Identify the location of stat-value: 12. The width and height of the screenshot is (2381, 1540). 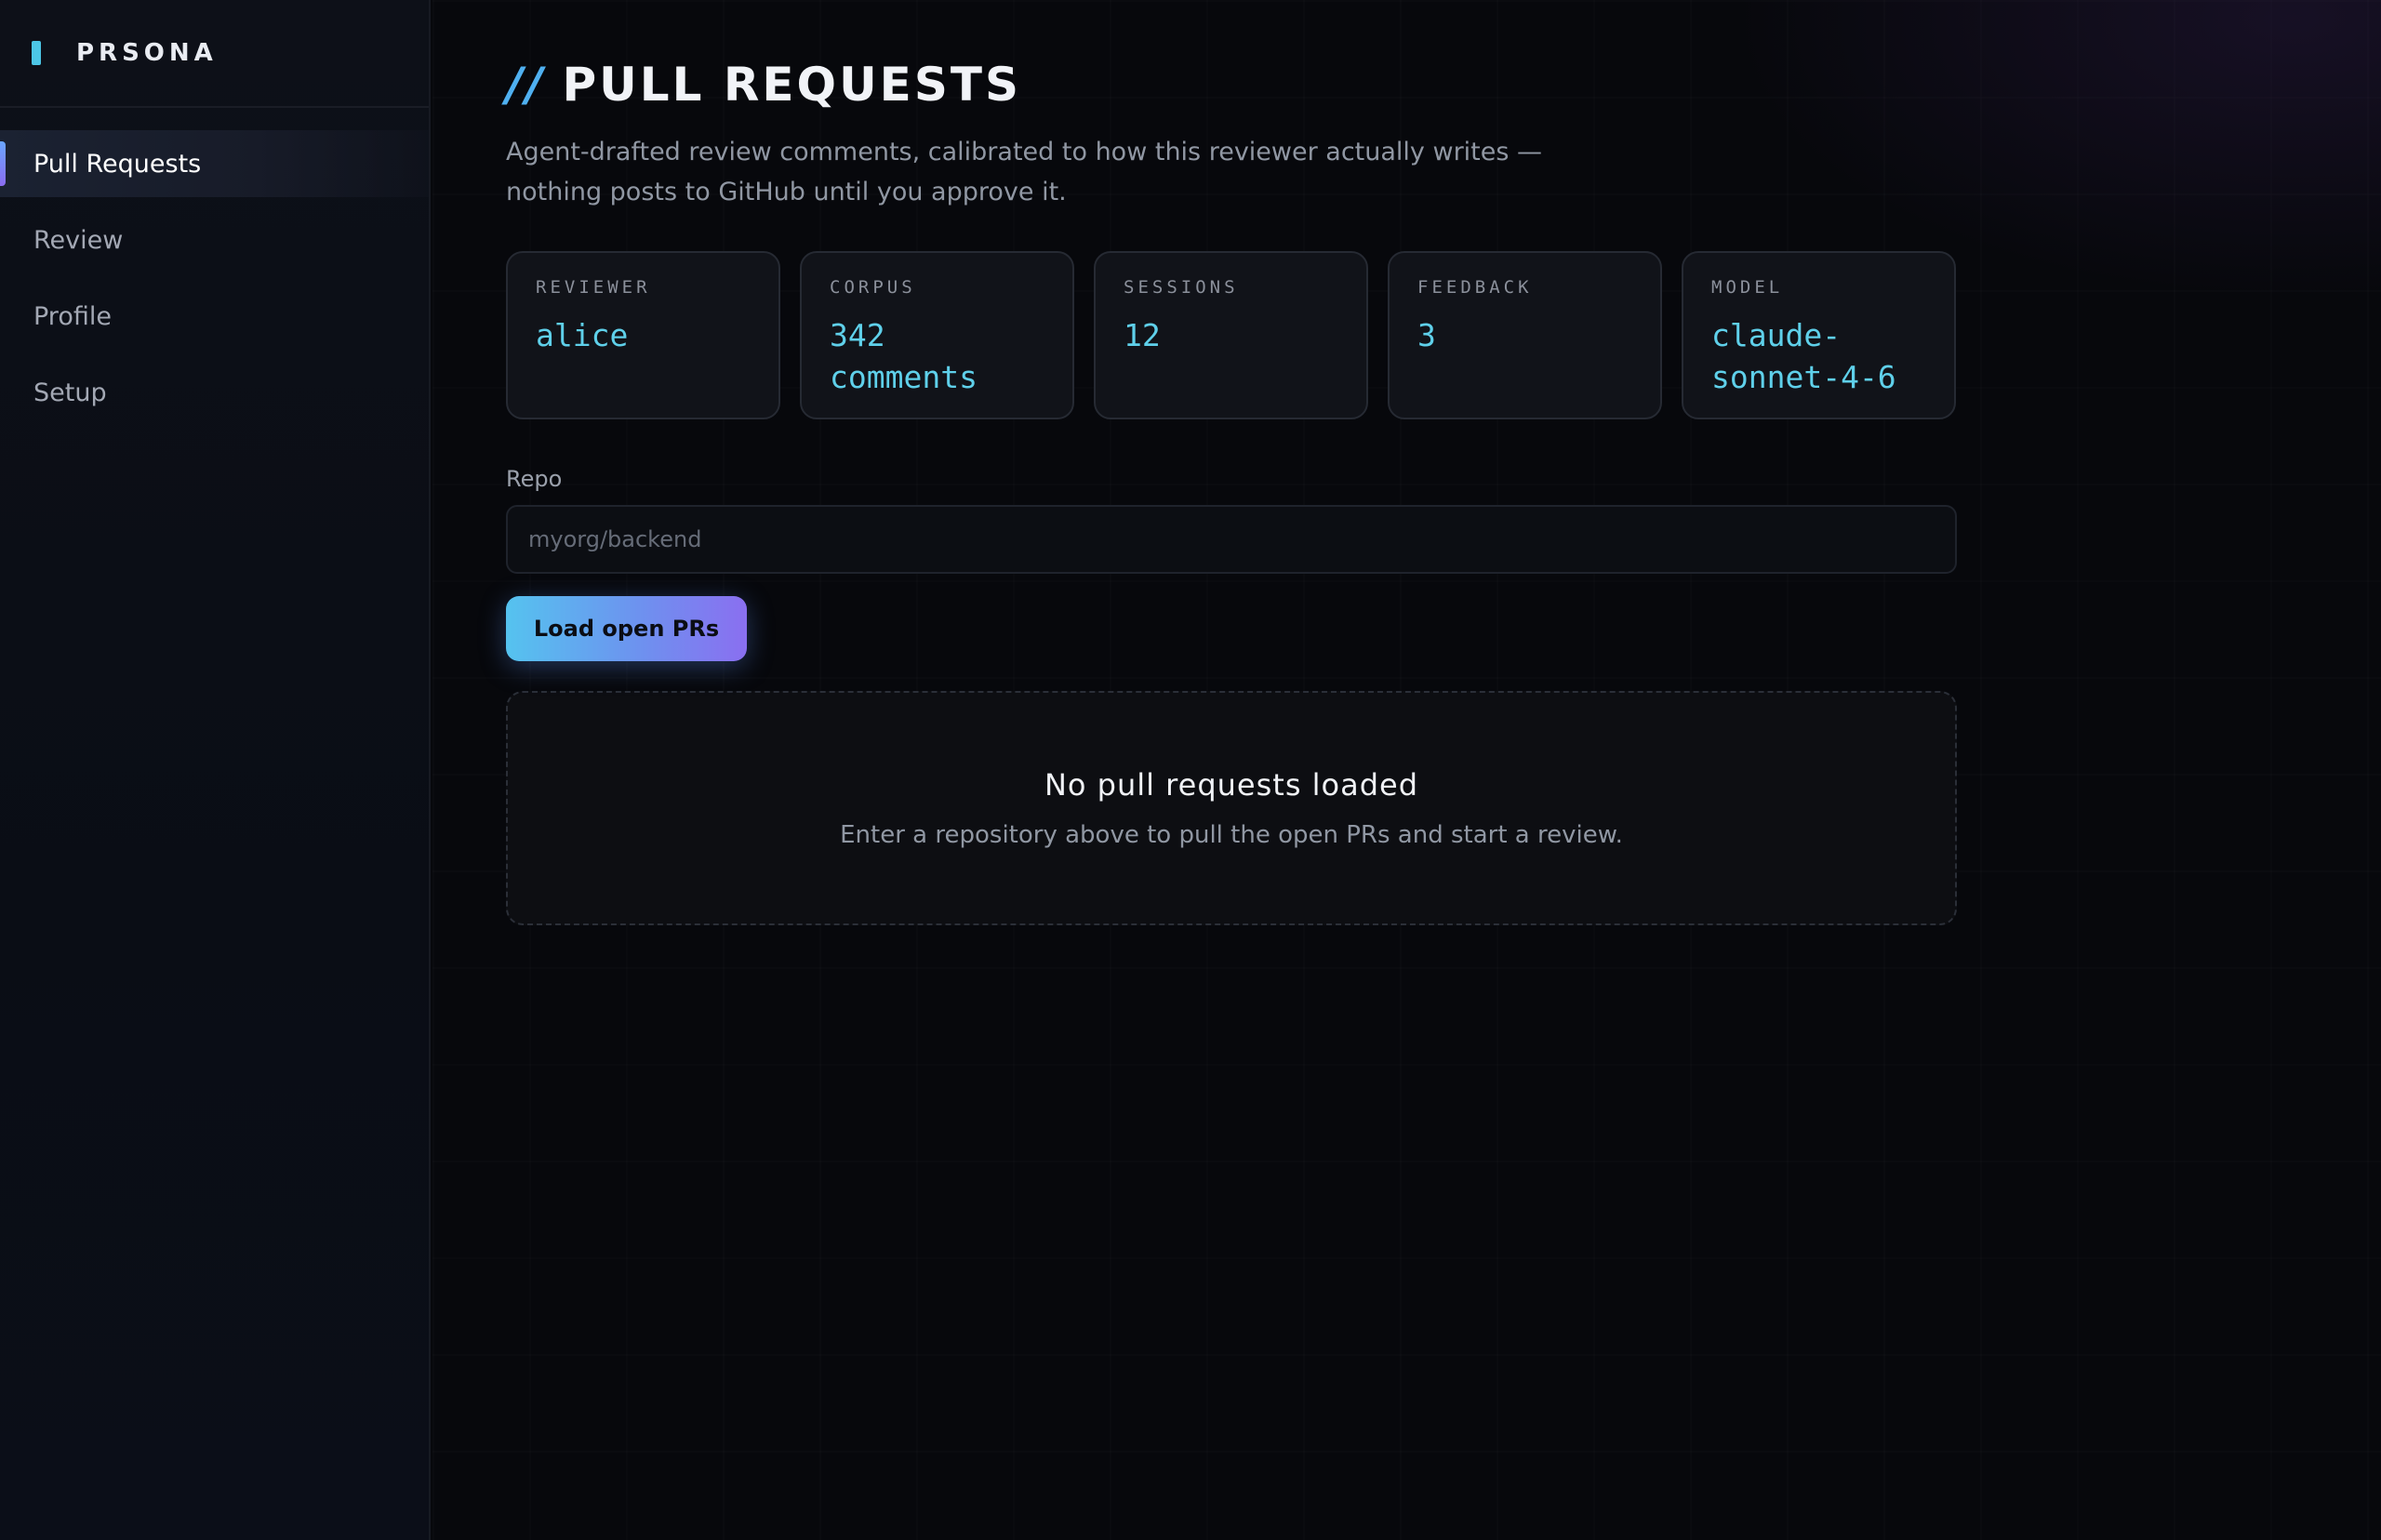
(1142, 335).